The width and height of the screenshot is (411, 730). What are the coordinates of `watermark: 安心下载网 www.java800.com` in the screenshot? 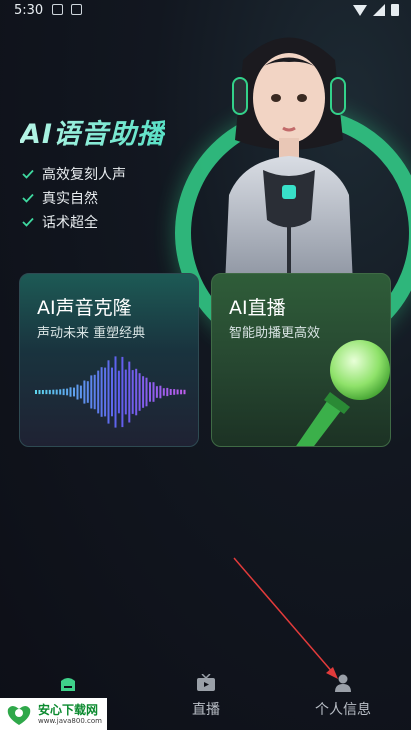 It's located at (53, 714).